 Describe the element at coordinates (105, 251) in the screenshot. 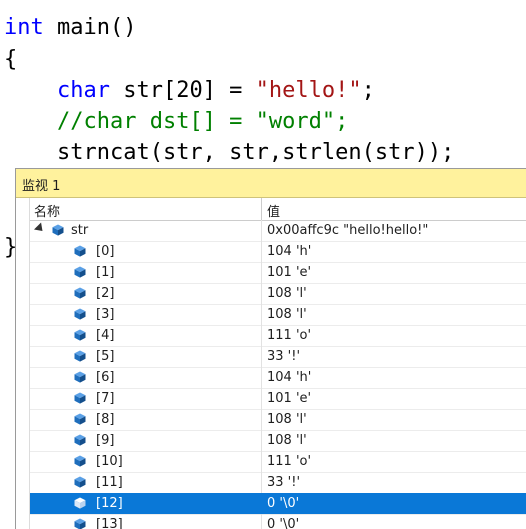

I see `watch-row-name: [0]` at that location.